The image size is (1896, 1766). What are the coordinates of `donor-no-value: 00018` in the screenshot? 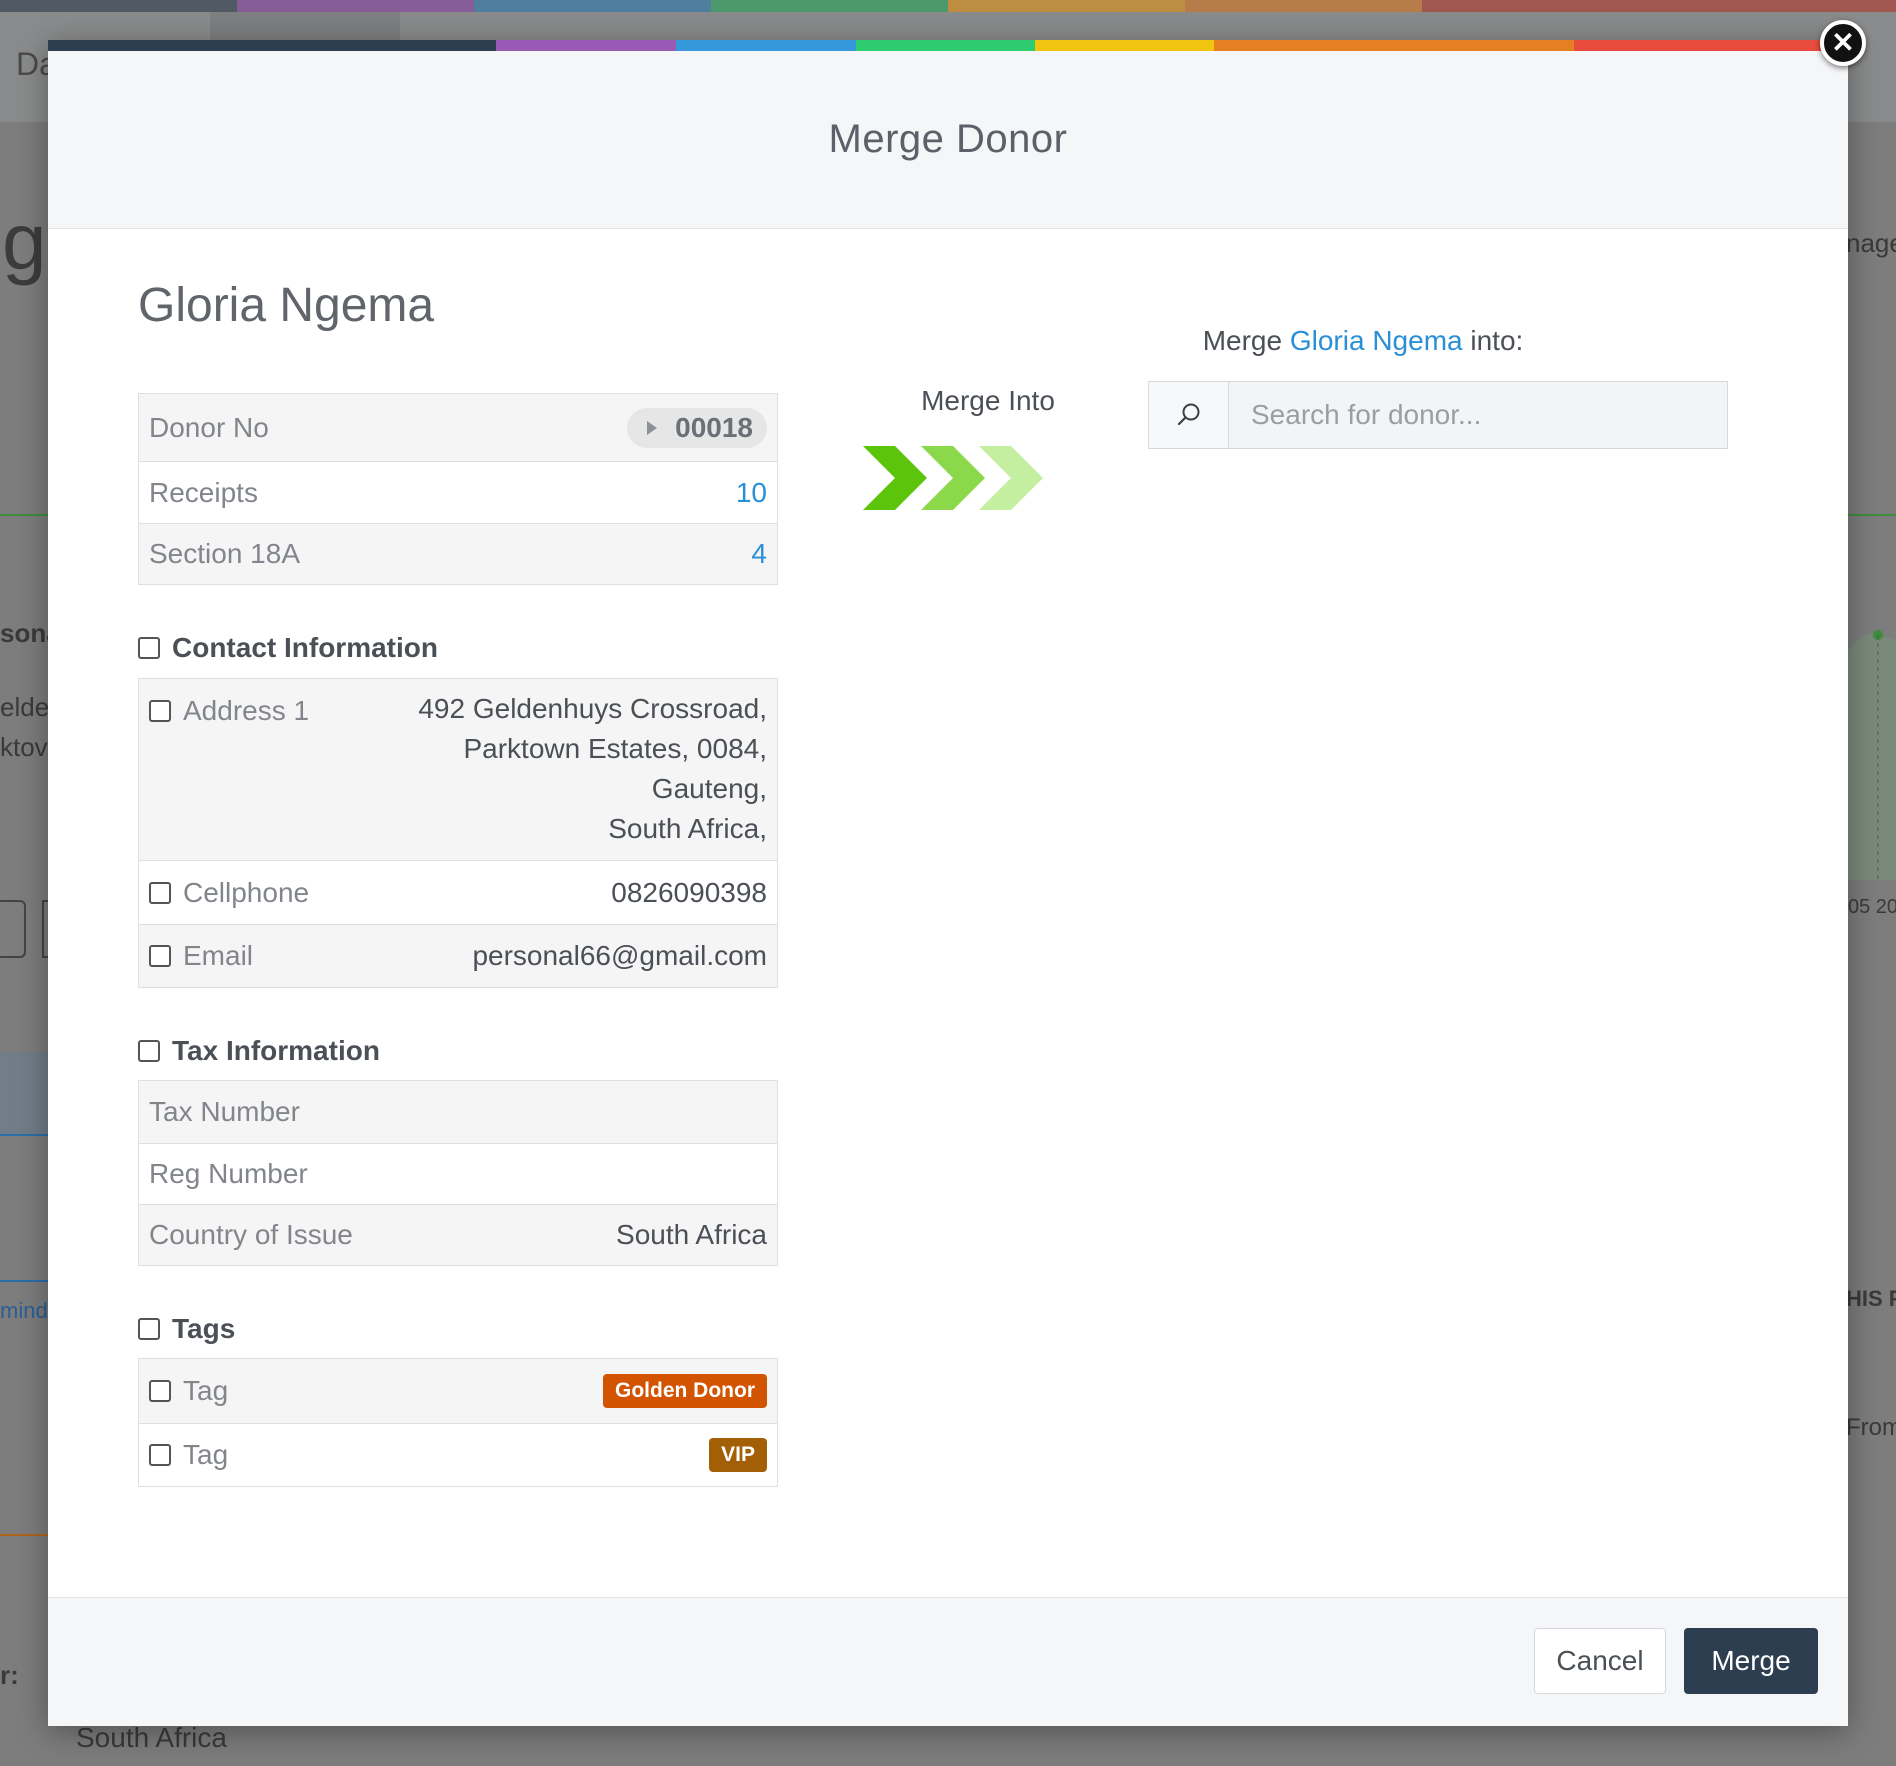 It's located at (714, 427).